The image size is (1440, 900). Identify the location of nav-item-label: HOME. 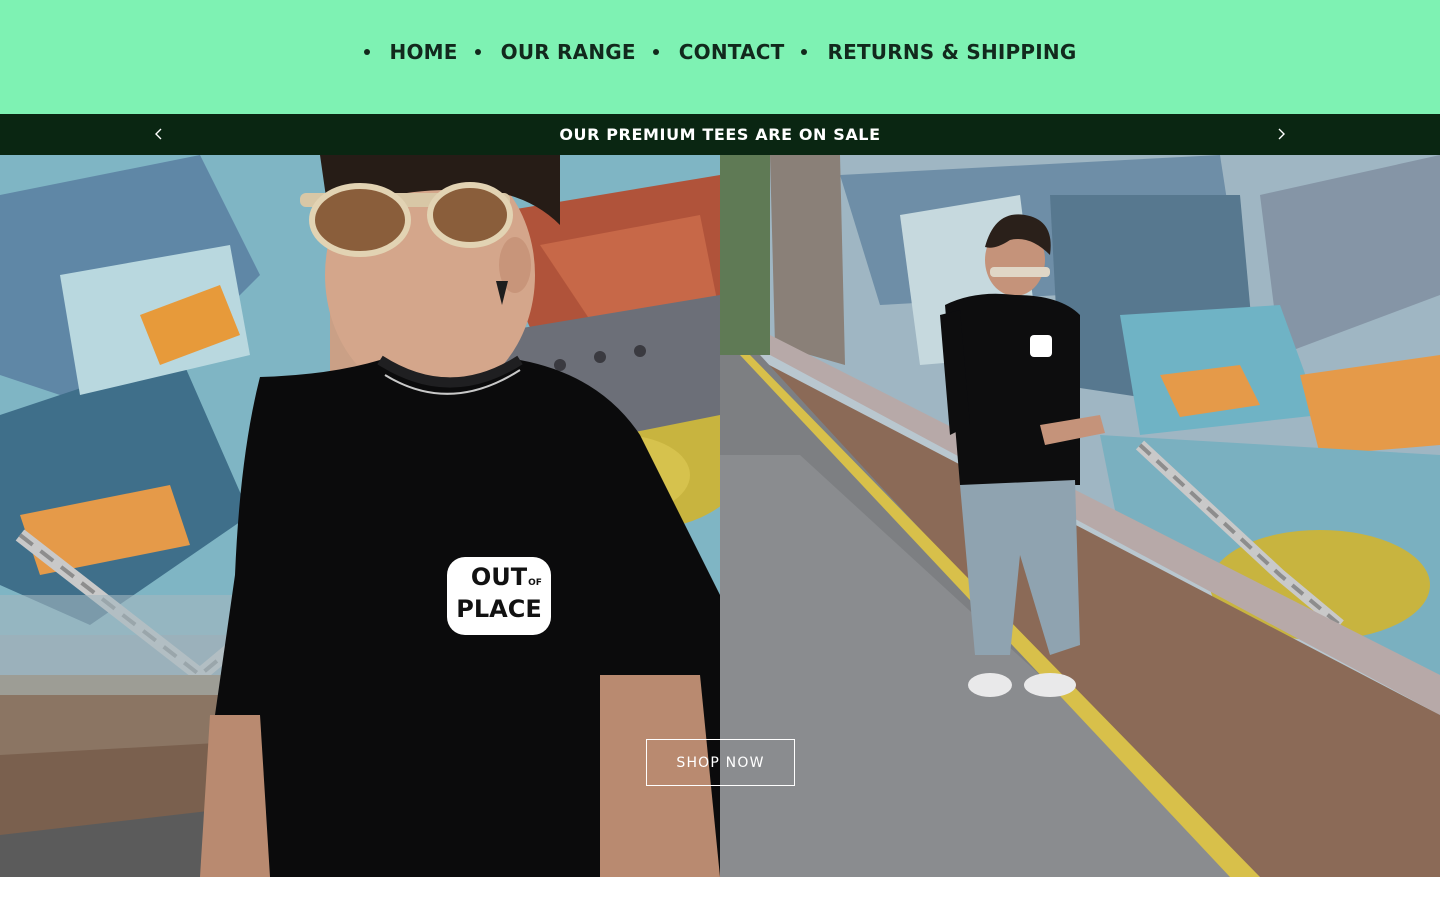
(423, 52).